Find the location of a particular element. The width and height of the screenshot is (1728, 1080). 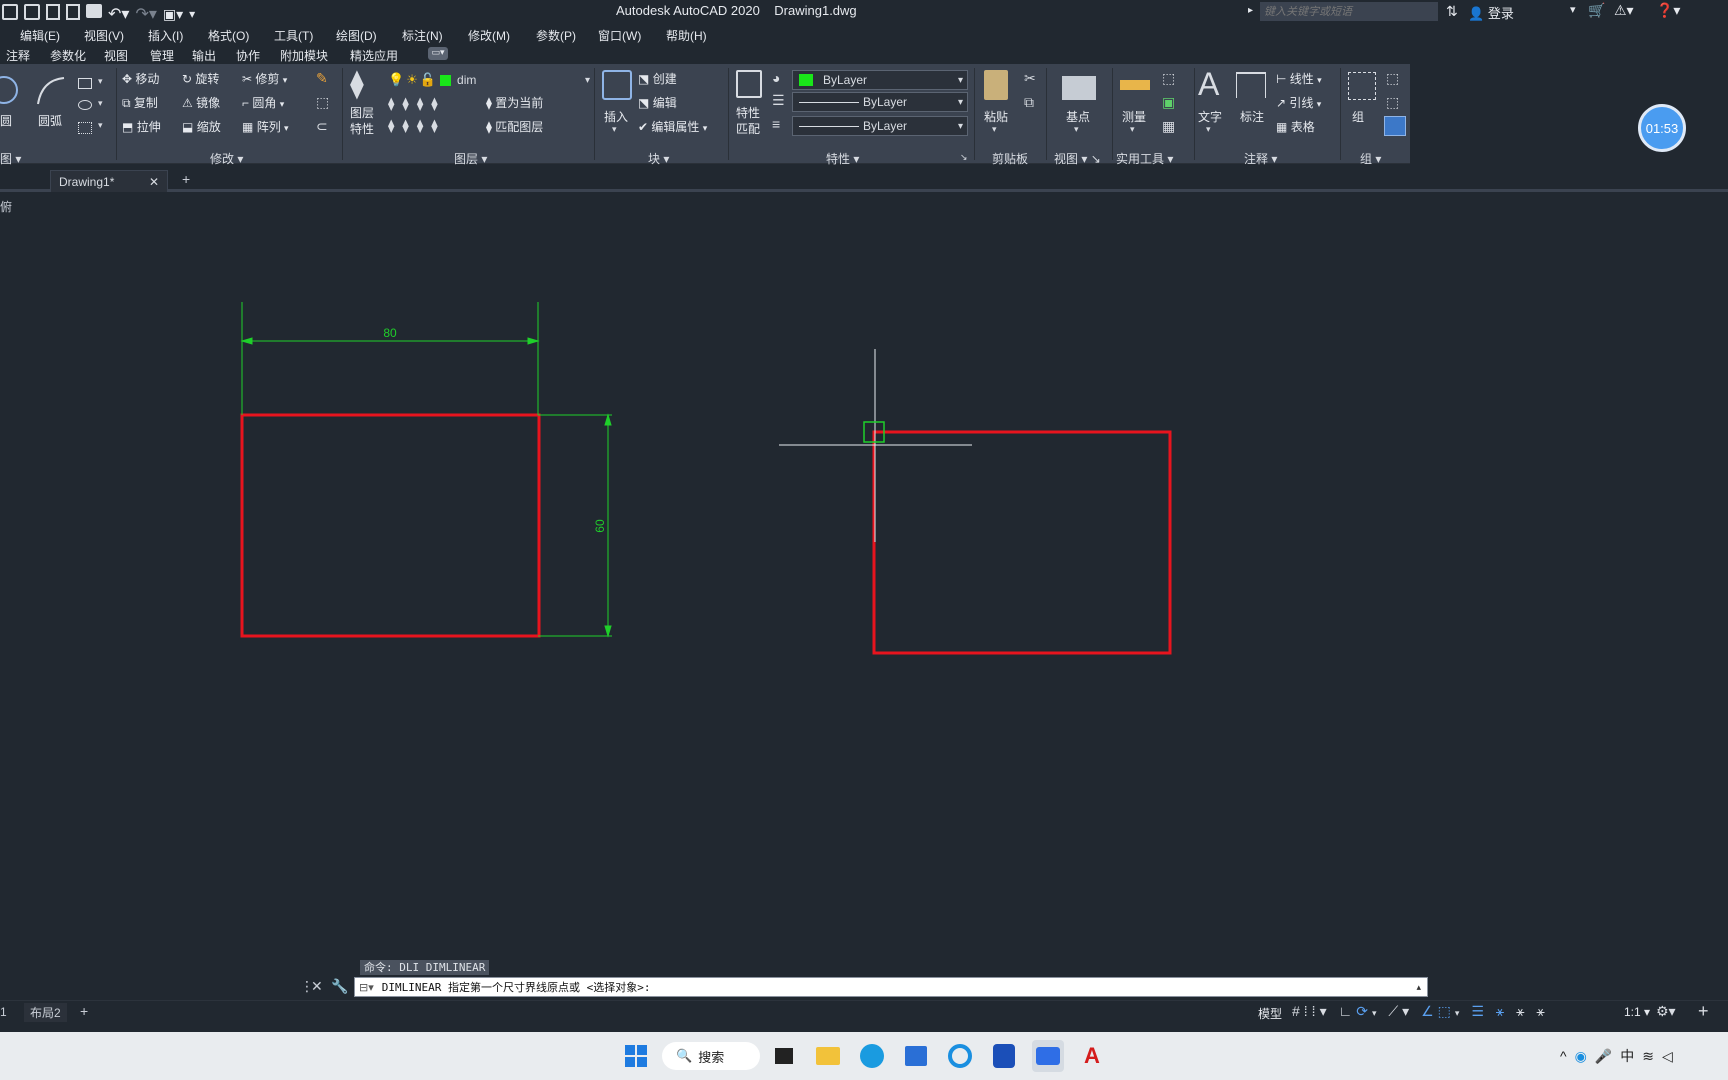

select-all-icon: ▣ is located at coordinates (1168, 102).